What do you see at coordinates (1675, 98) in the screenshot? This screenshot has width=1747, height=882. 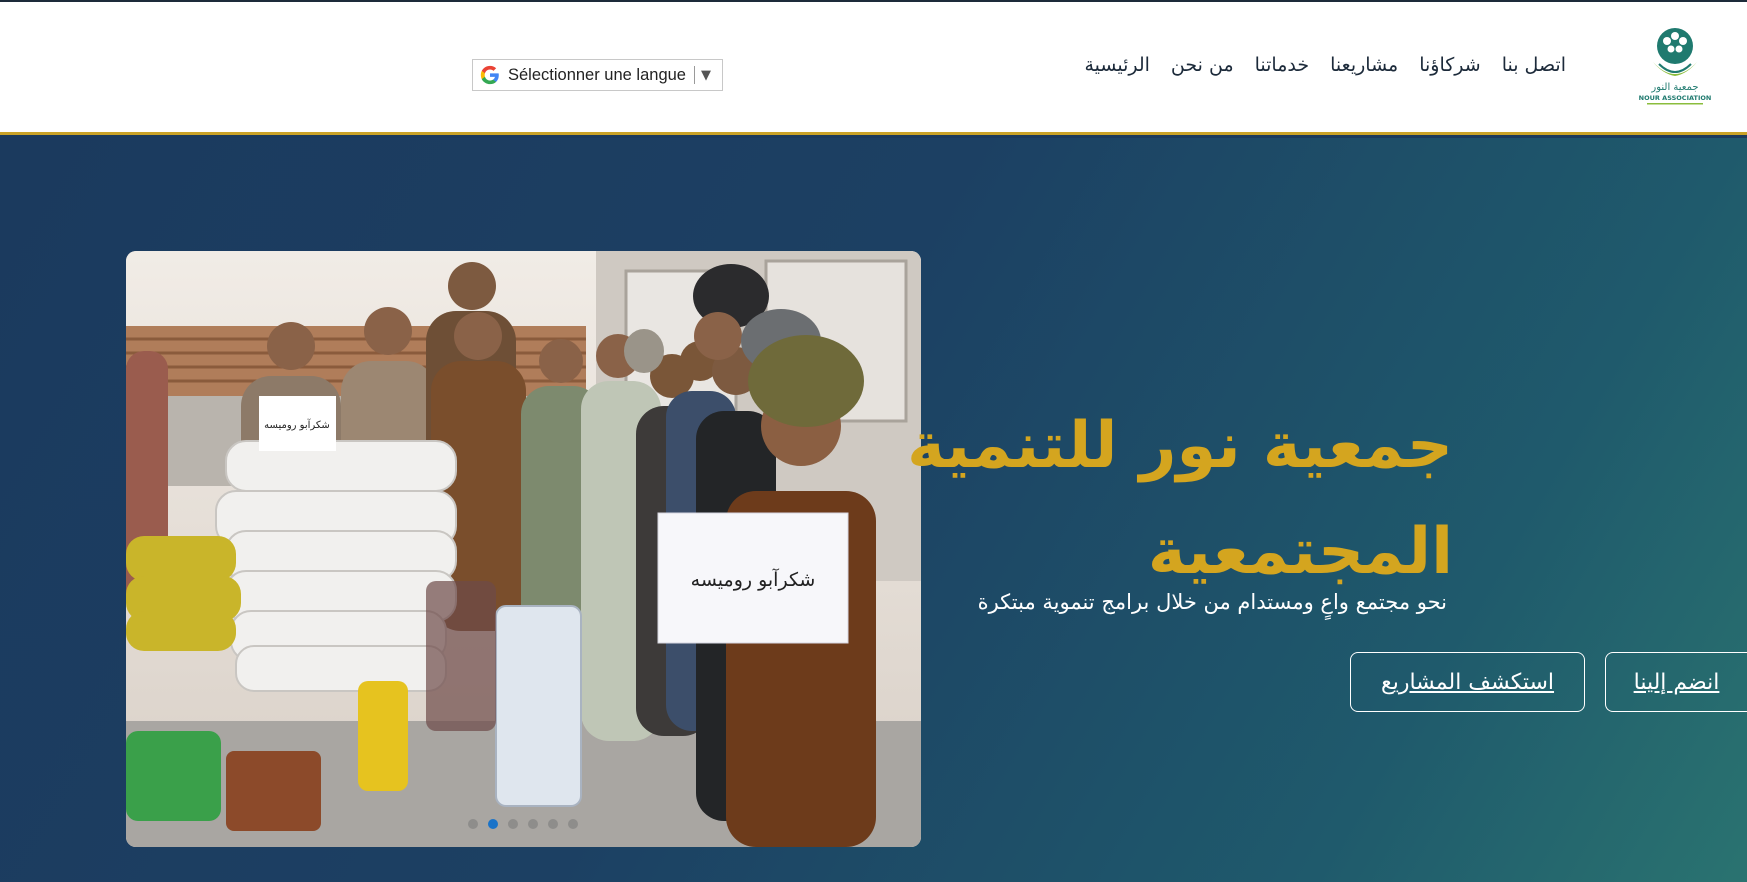 I see `logo-latin-text: NOUR ASSOCIATION` at bounding box center [1675, 98].